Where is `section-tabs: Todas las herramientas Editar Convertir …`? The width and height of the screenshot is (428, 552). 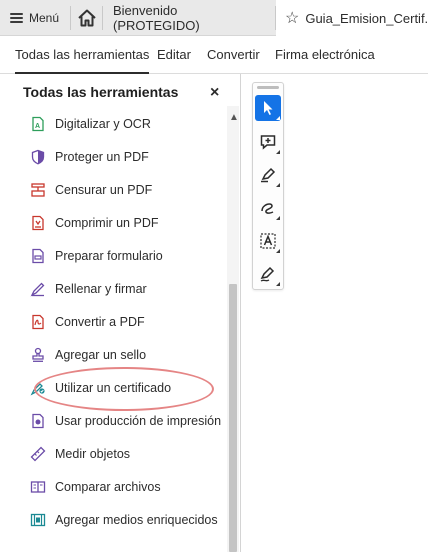 section-tabs: Todas las herramientas Editar Convertir … is located at coordinates (214, 55).